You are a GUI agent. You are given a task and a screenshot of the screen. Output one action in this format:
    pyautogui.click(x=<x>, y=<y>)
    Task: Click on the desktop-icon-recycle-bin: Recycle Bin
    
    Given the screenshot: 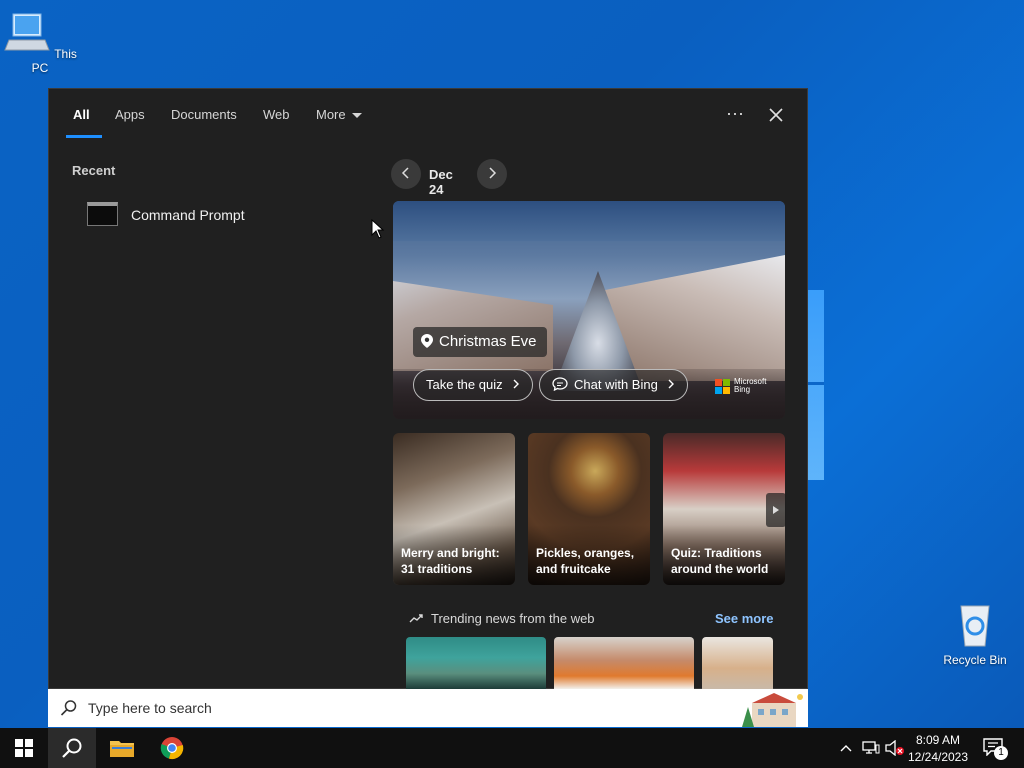 What is the action you would take?
    pyautogui.click(x=975, y=634)
    